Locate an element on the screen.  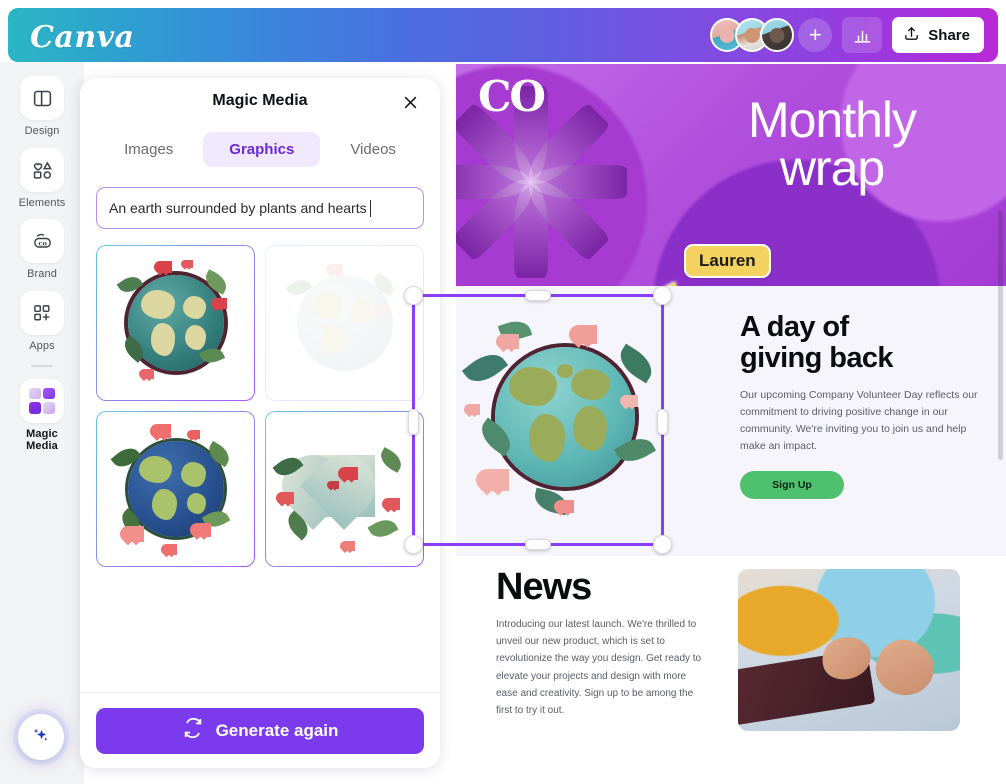
giving-back-heading-line-1: A day of is located at coordinates (794, 327).